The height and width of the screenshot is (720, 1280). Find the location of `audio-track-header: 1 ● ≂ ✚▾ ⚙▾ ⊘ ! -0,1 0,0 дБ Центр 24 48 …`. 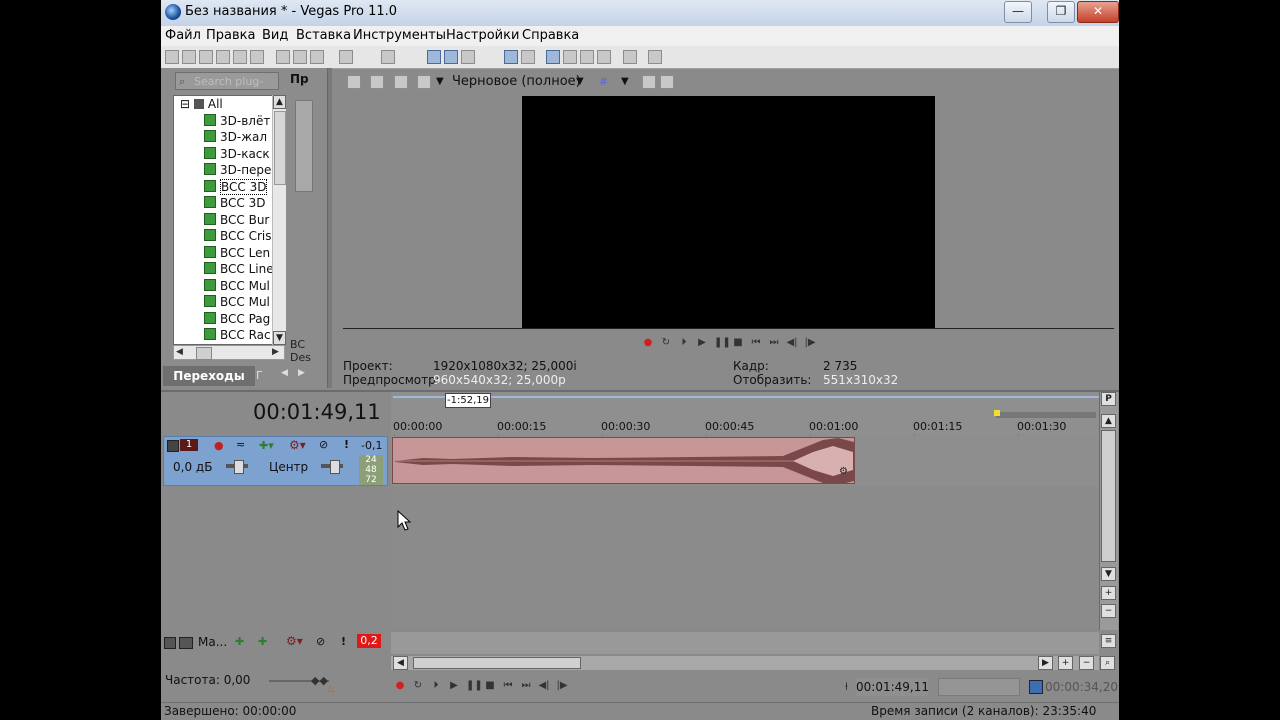

audio-track-header: 1 ● ≂ ✚▾ ⚙▾ ⊘ ! -0,1 0,0 дБ Центр 24 48 … is located at coordinates (275, 461).